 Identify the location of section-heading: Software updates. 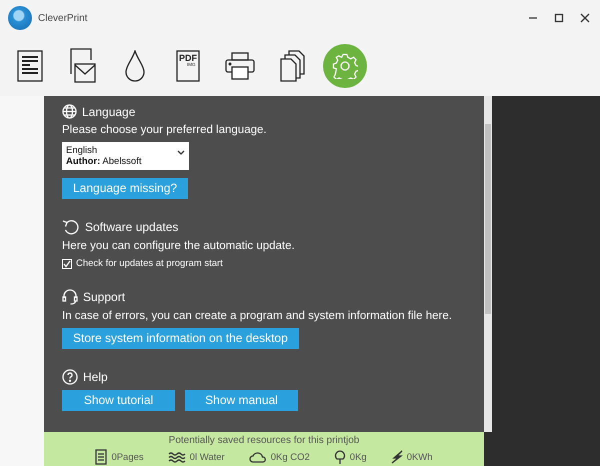
(131, 227).